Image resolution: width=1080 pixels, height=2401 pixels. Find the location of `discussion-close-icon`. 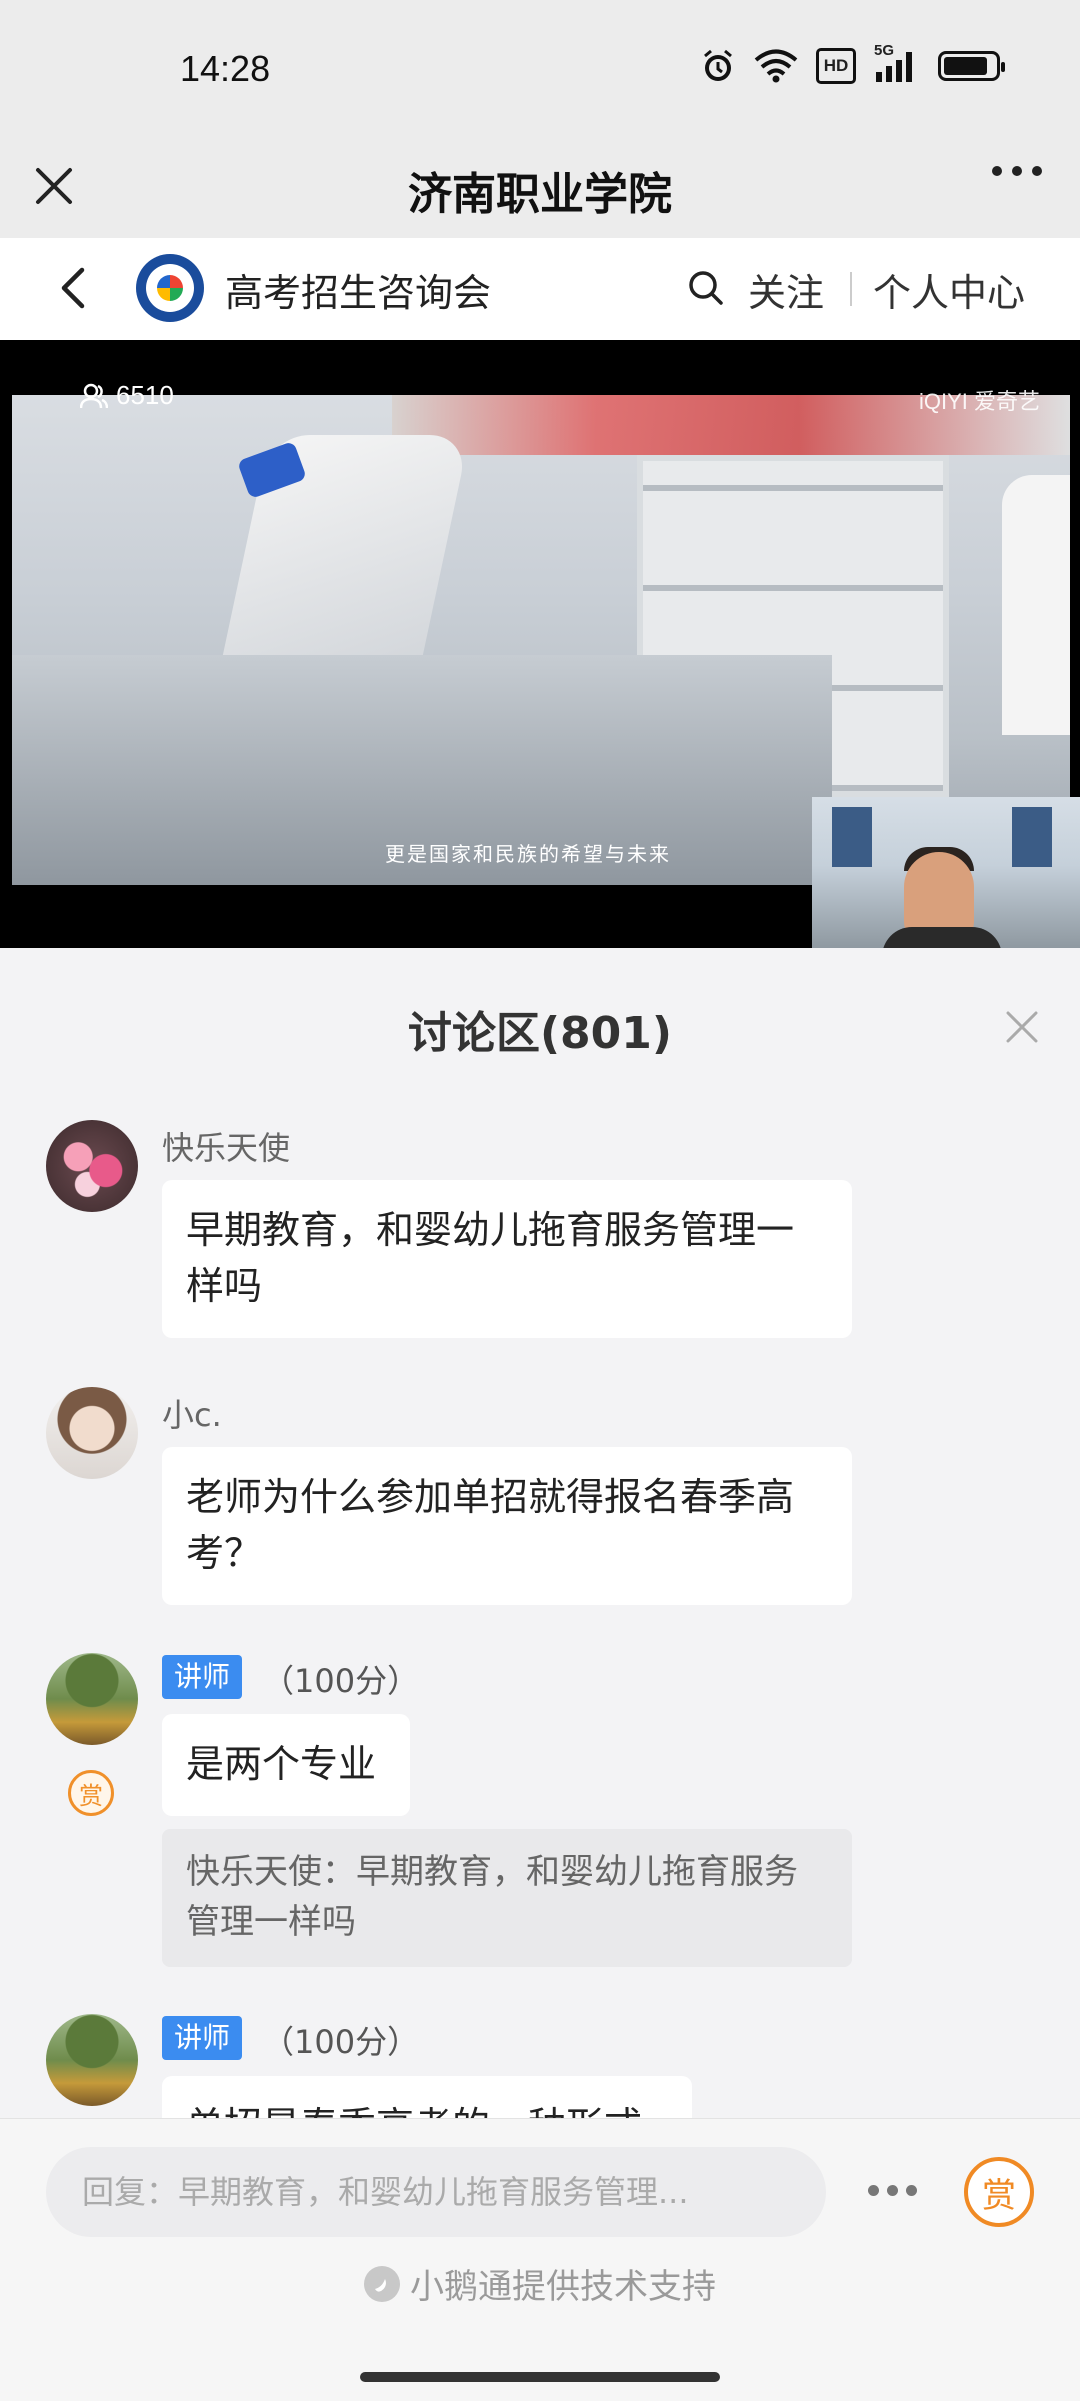

discussion-close-icon is located at coordinates (1022, 1027).